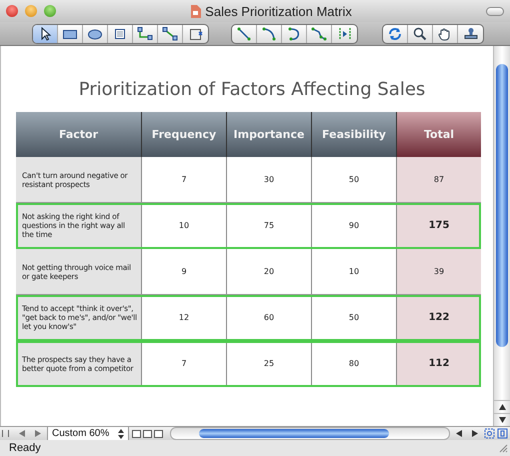 Image resolution: width=510 pixels, height=456 pixels. What do you see at coordinates (502, 406) in the screenshot?
I see `scroll-up-arrow` at bounding box center [502, 406].